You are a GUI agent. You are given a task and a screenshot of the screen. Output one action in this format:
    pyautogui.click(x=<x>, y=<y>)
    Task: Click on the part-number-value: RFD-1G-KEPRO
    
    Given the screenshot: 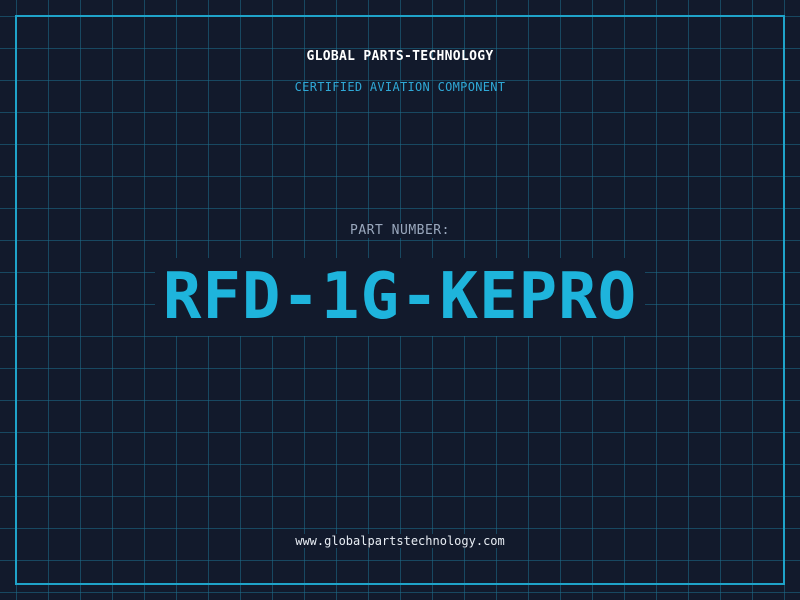 What is the action you would take?
    pyautogui.click(x=400, y=297)
    